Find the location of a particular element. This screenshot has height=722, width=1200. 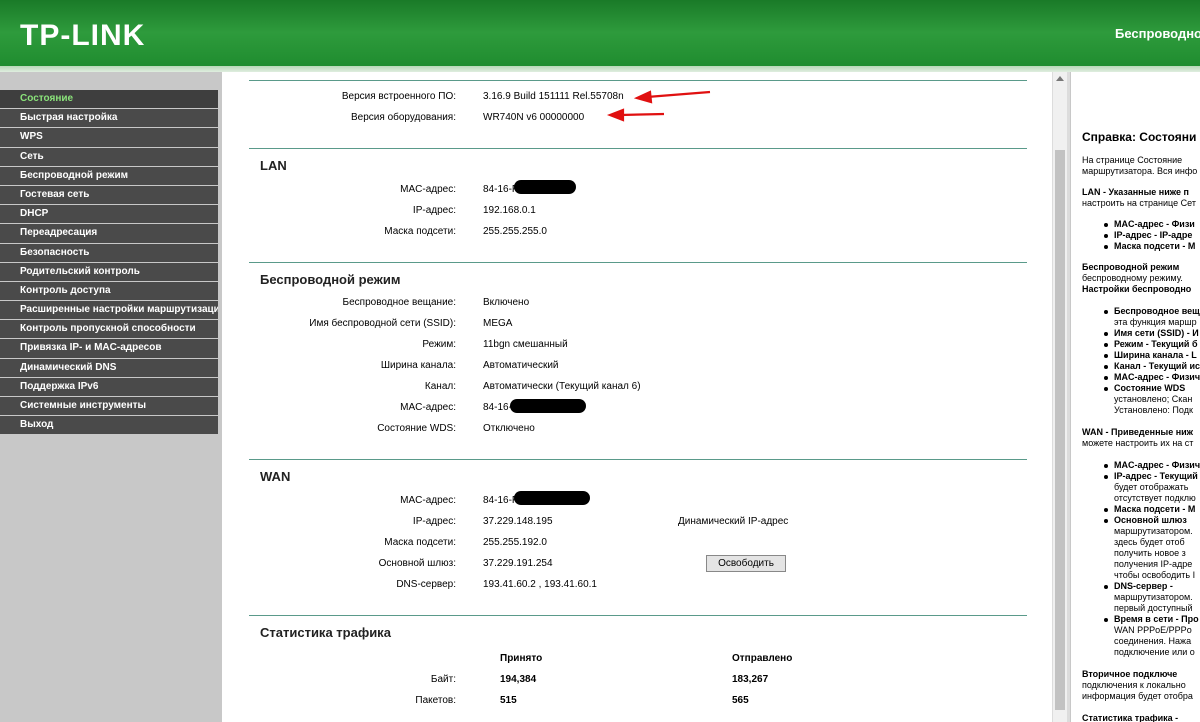

wireless-channel-label: Канал: is located at coordinates (440, 386).